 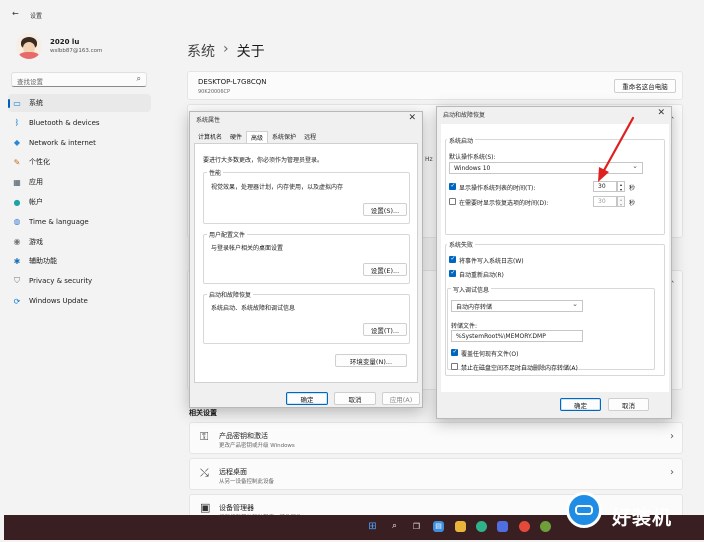 I want to click on globe-icon: ◍, so click(x=17, y=222).